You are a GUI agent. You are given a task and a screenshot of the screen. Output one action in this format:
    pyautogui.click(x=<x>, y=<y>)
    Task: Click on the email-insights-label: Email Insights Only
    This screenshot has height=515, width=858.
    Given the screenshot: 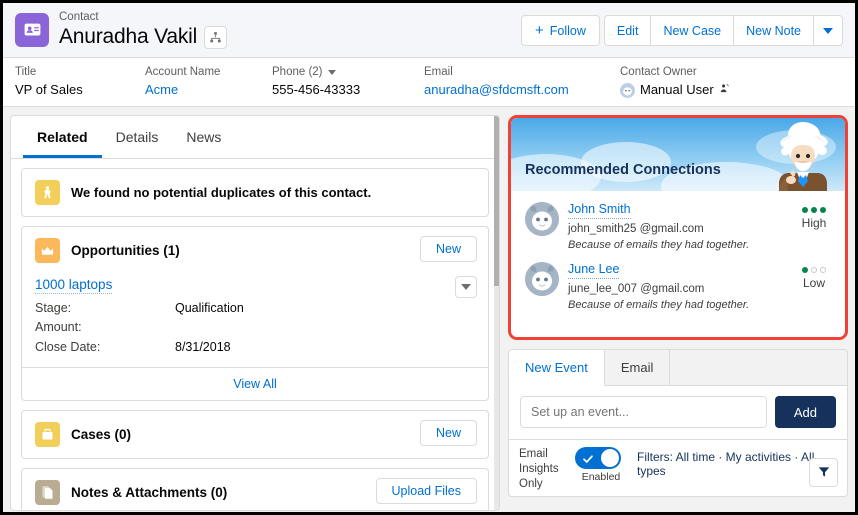 What is the action you would take?
    pyautogui.click(x=539, y=469)
    